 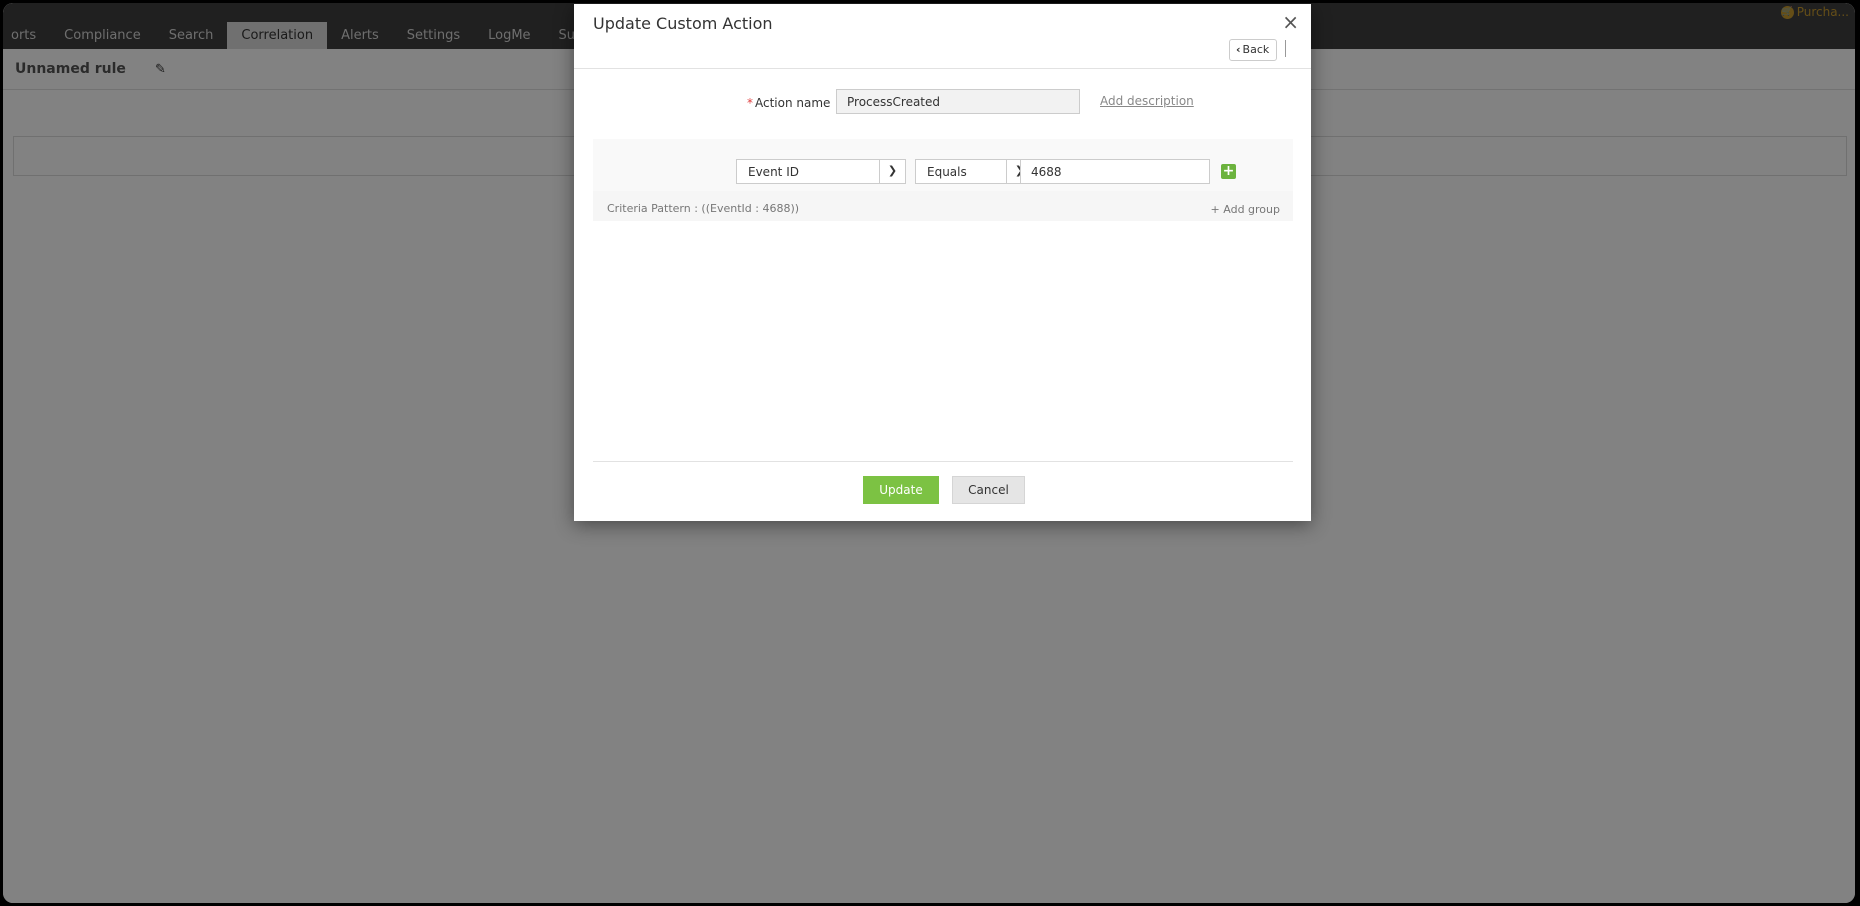 I want to click on operator-select: Equals ❯, so click(x=974, y=171).